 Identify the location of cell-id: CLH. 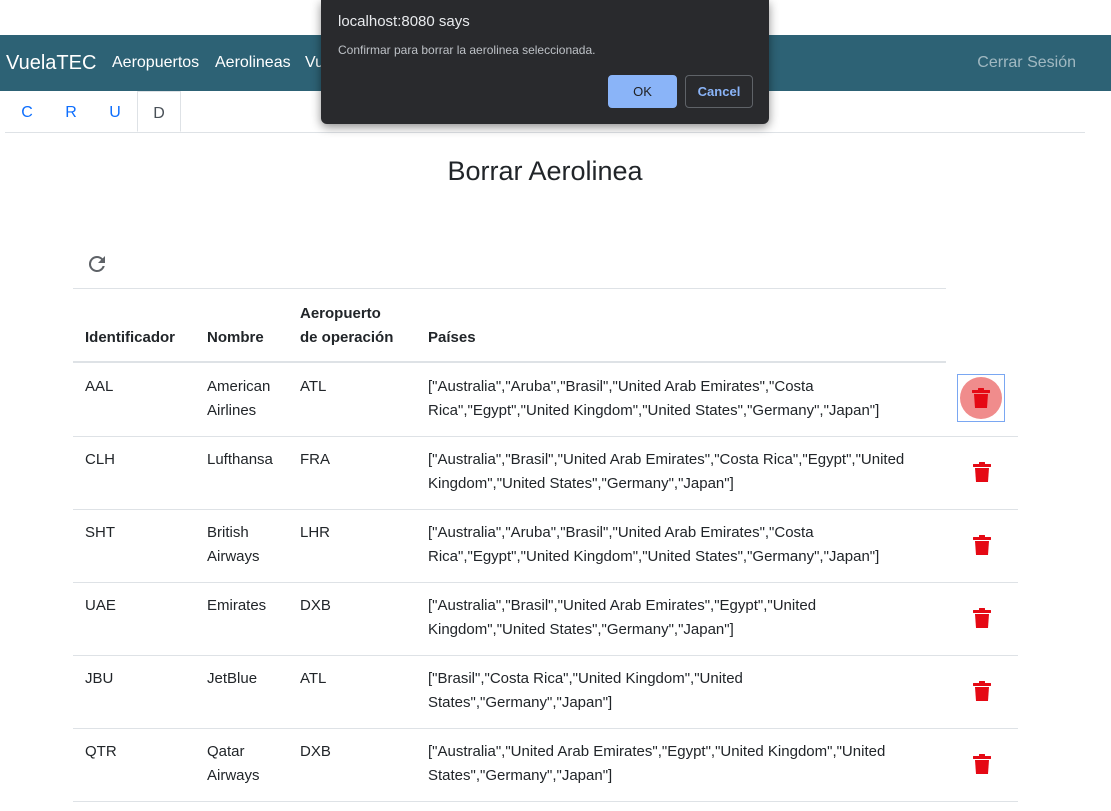
(100, 459).